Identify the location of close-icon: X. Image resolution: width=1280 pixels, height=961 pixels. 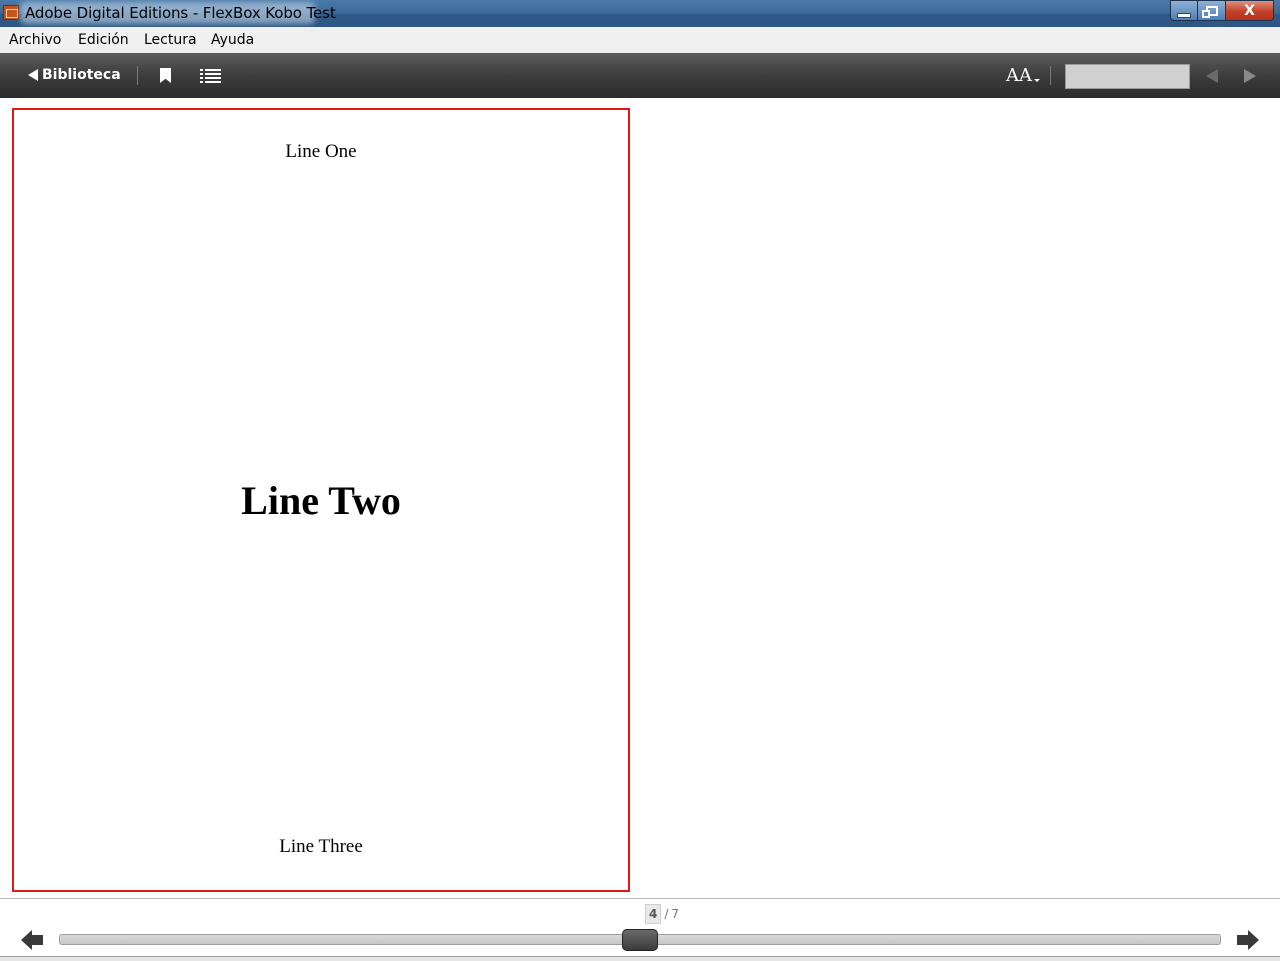
(1249, 10).